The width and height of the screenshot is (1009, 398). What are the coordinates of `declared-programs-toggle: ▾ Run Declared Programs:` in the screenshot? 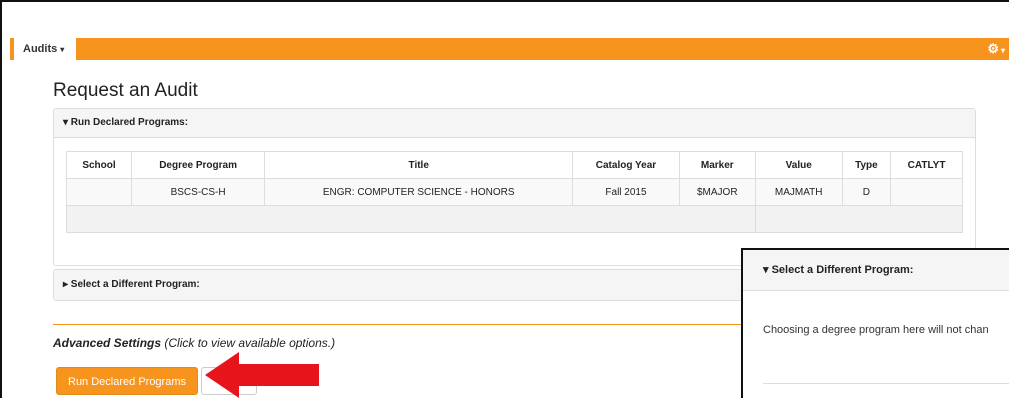 It's located at (514, 123).